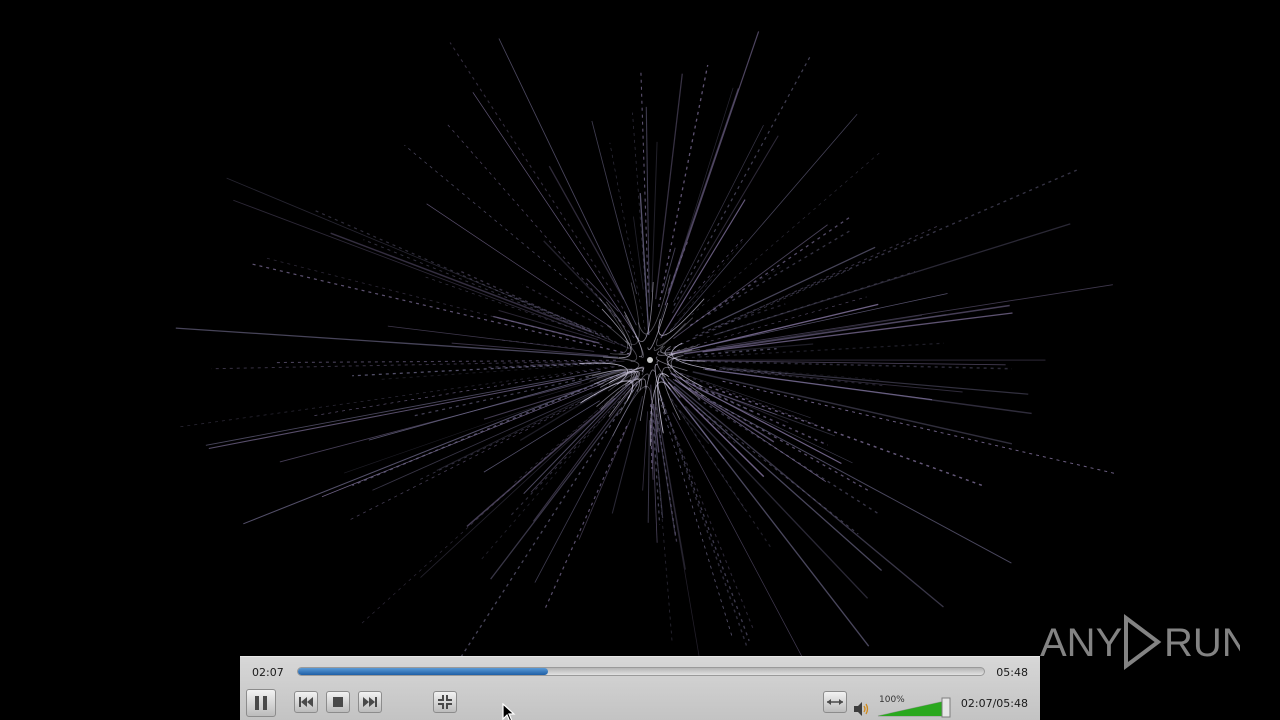  Describe the element at coordinates (862, 709) in the screenshot. I see `speaker-icon` at that location.